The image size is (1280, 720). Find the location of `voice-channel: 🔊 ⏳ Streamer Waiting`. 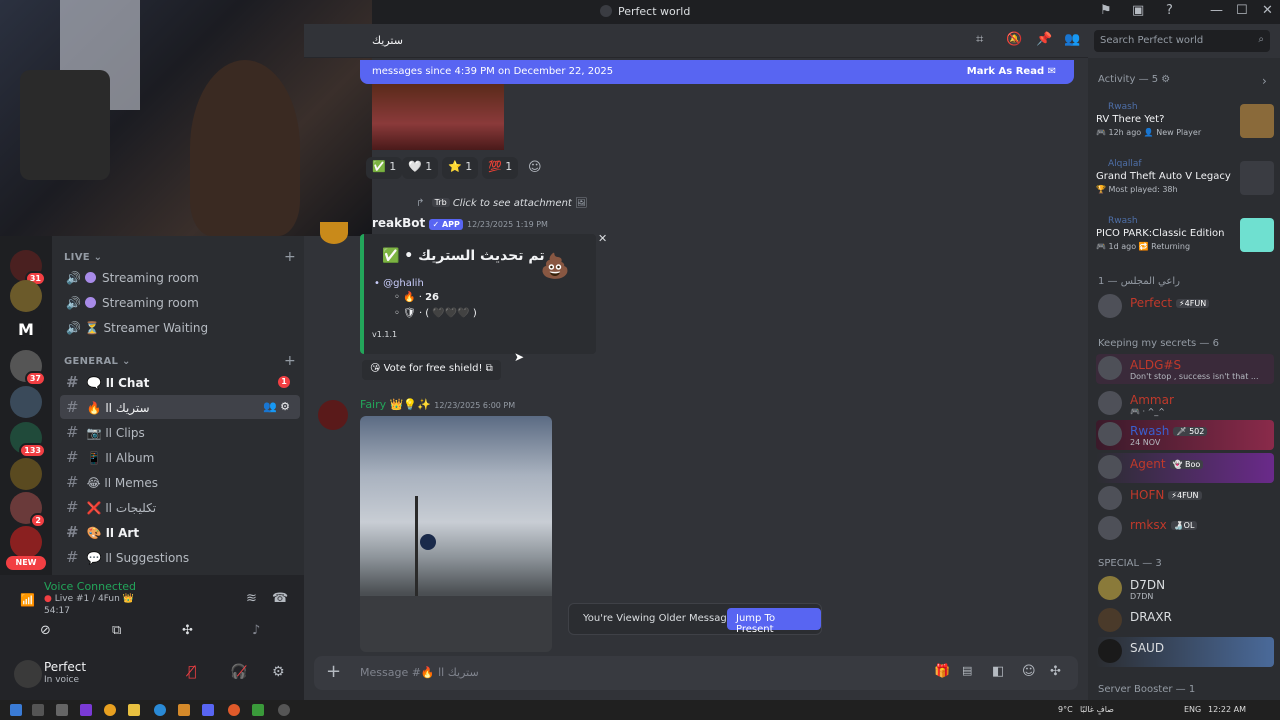

voice-channel: 🔊 ⏳ Streamer Waiting is located at coordinates (180, 328).